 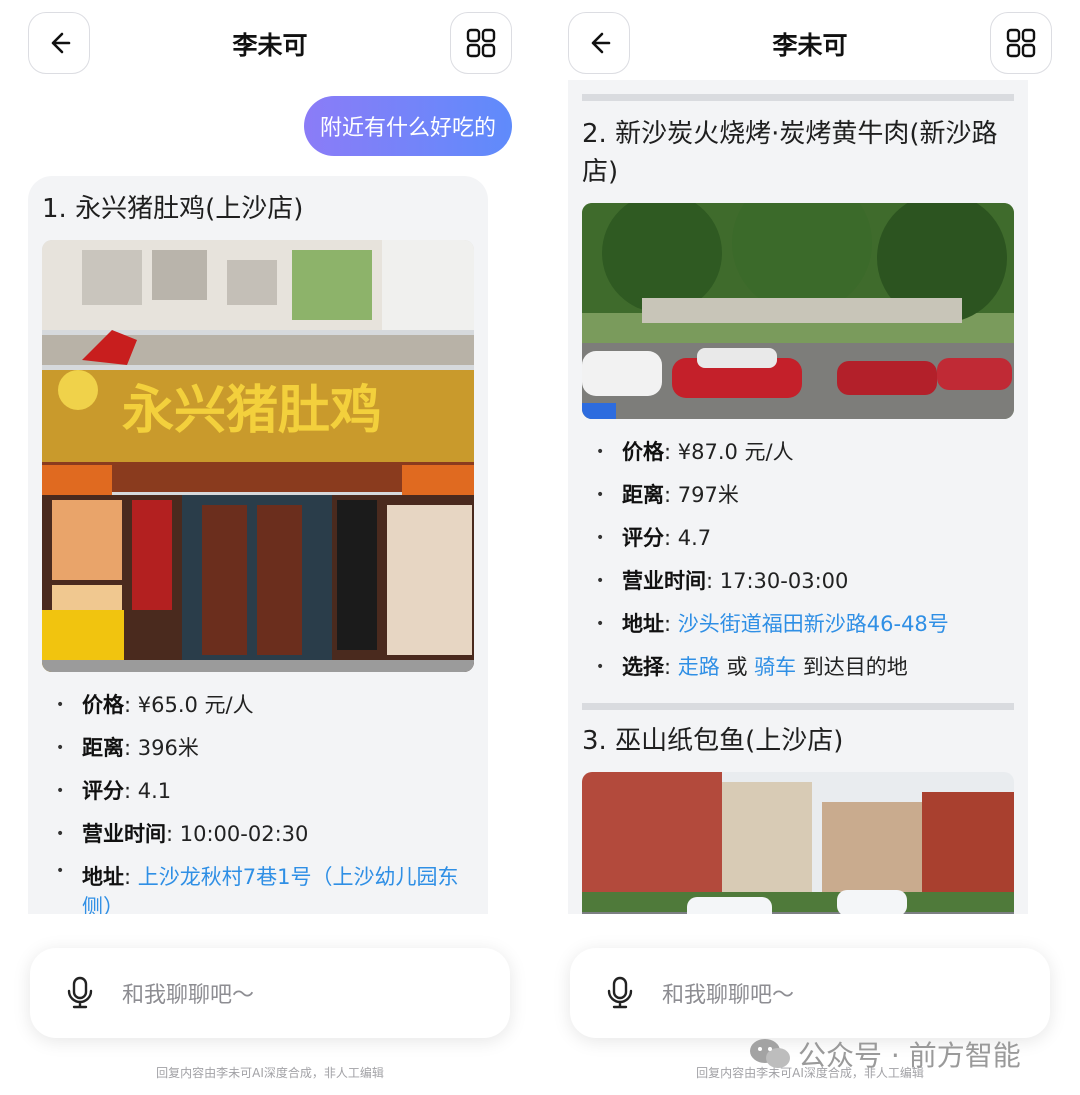 I want to click on address-link: 沙头街道福田新沙路46-48号, so click(x=813, y=624).